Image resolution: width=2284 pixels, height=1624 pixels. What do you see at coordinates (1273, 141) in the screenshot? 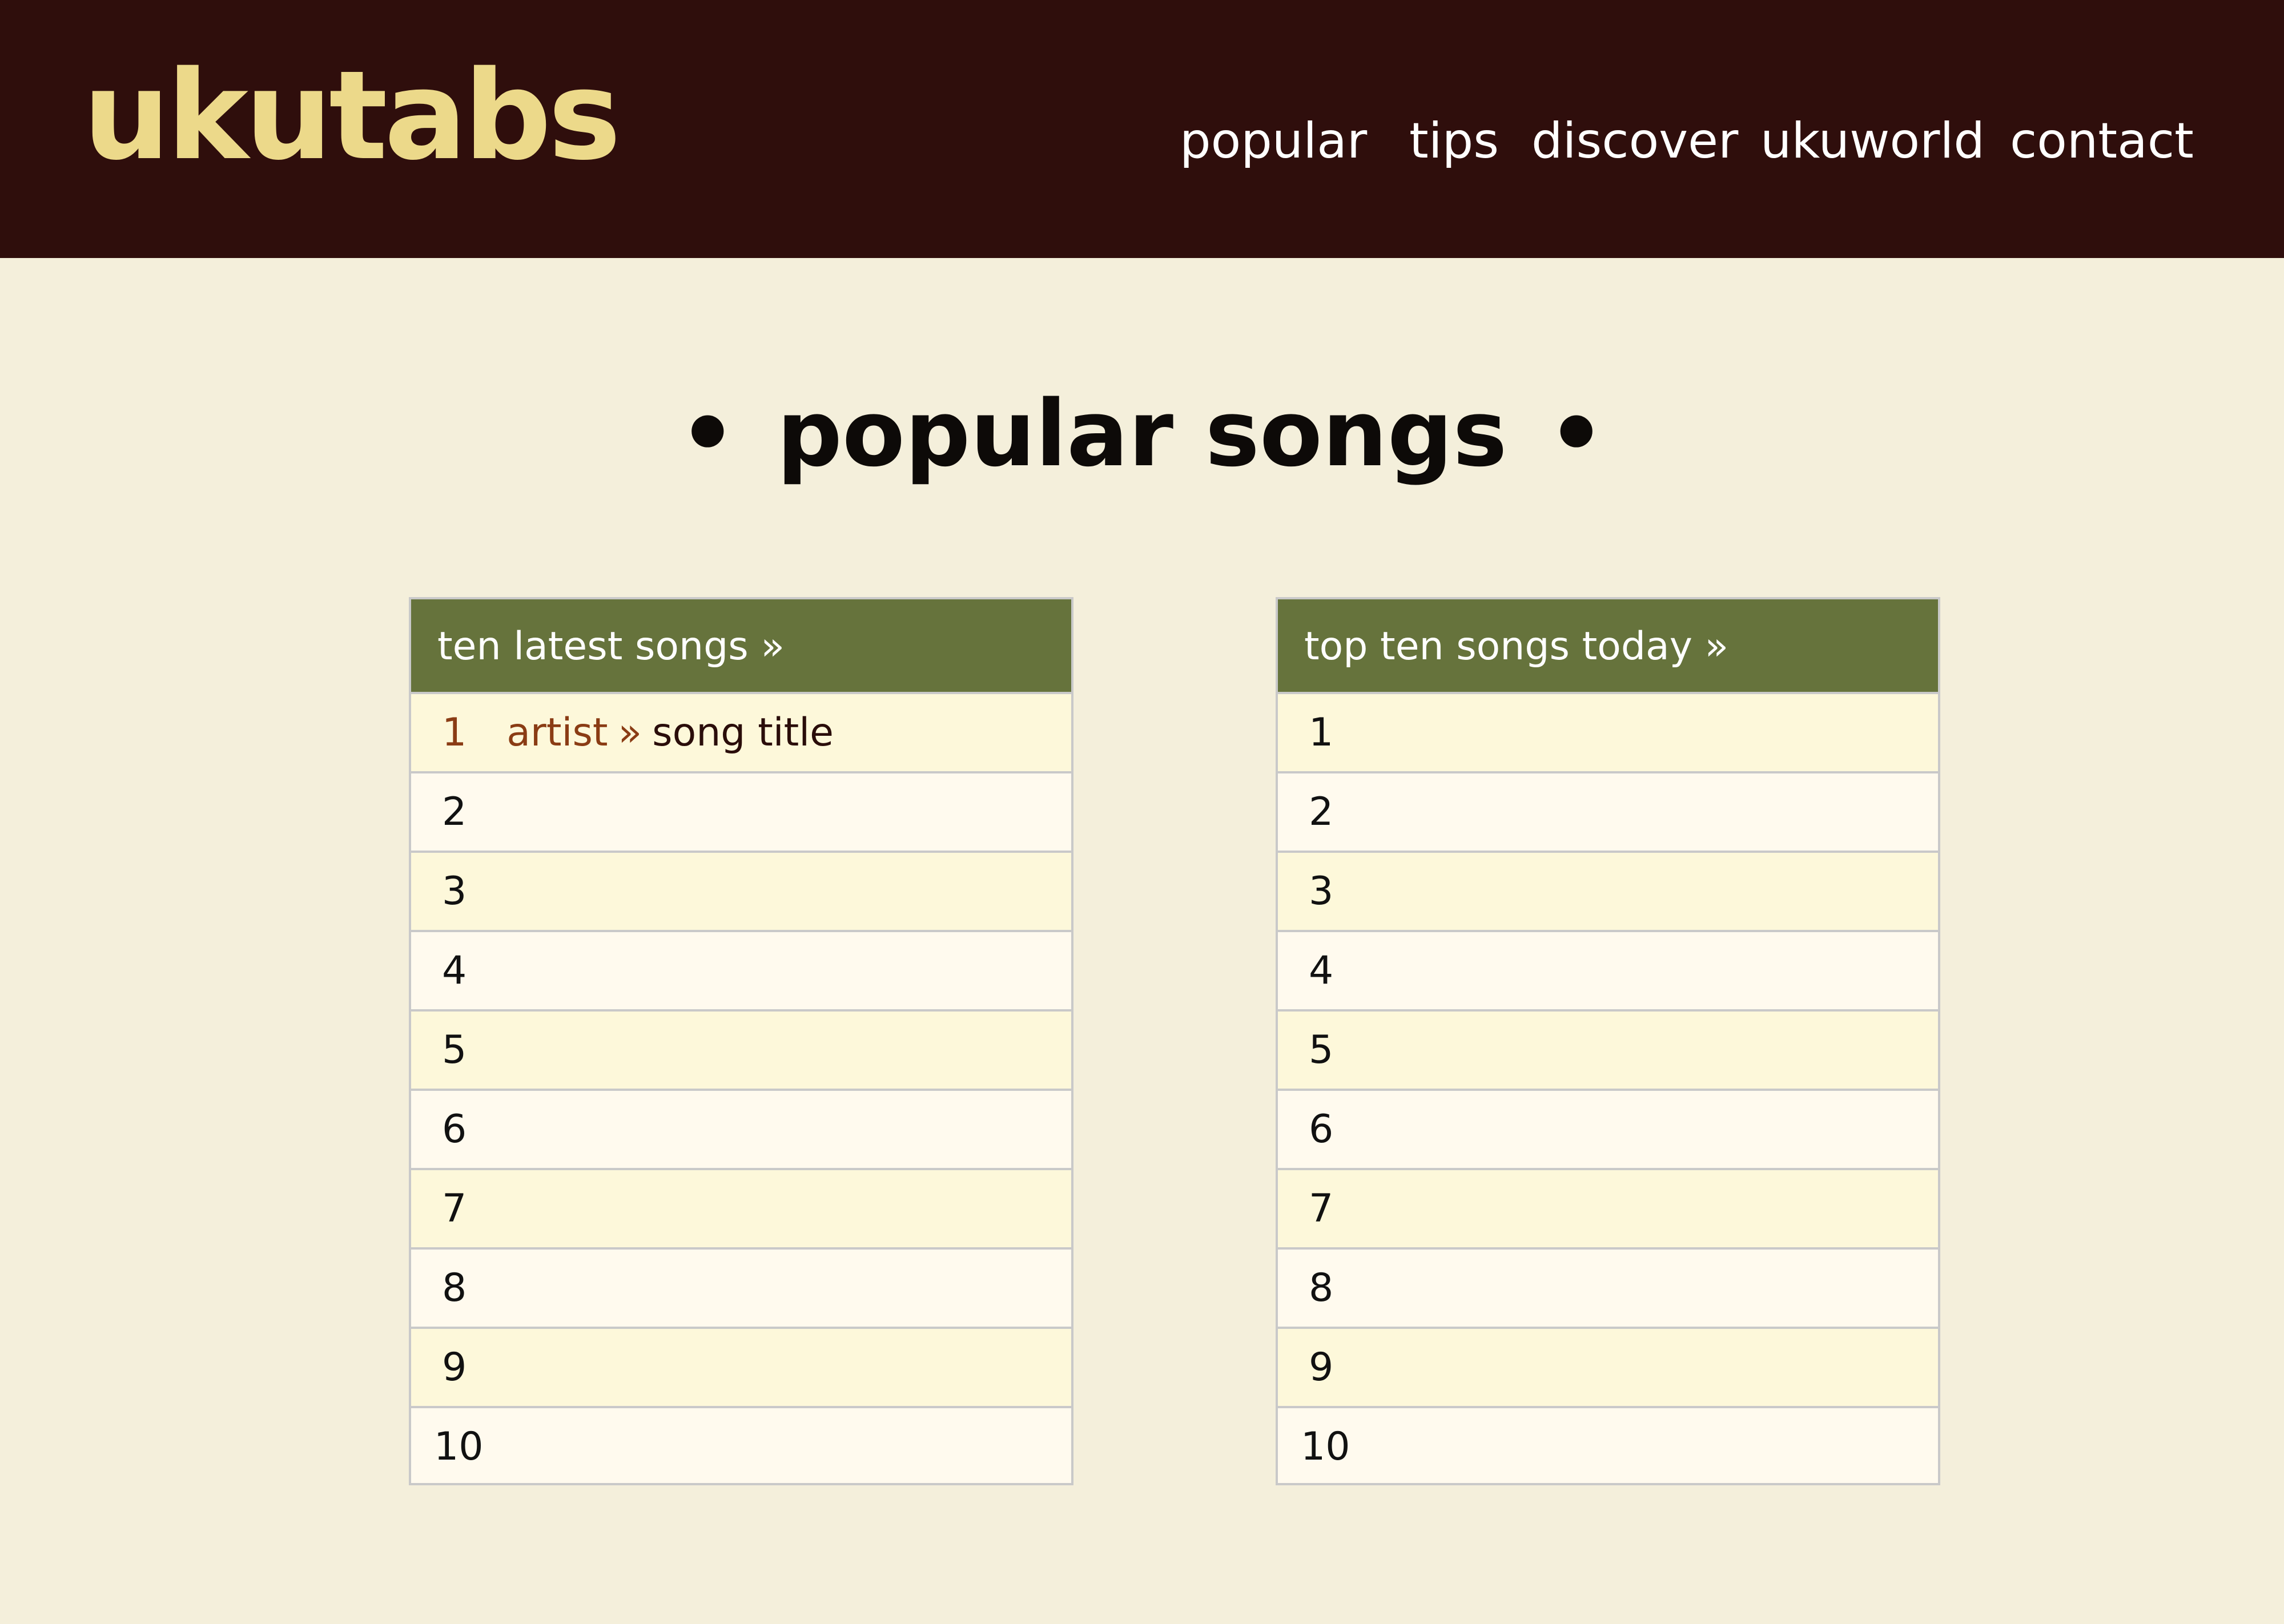
I see `nav-popular: popular` at bounding box center [1273, 141].